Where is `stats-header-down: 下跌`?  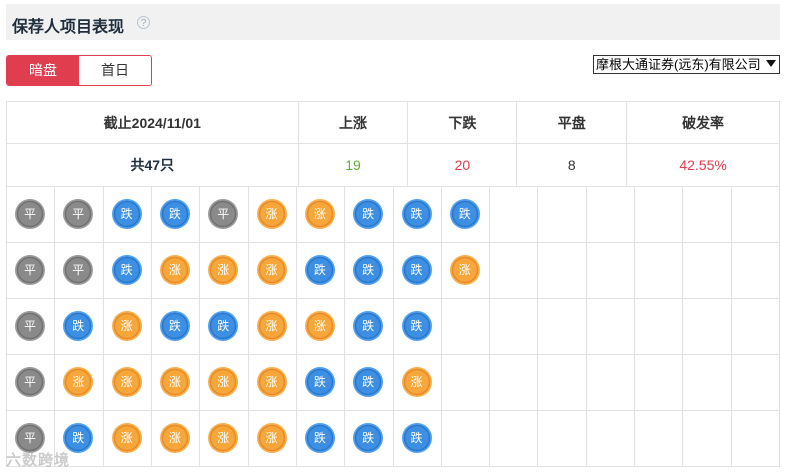 stats-header-down: 下跌 is located at coordinates (462, 122).